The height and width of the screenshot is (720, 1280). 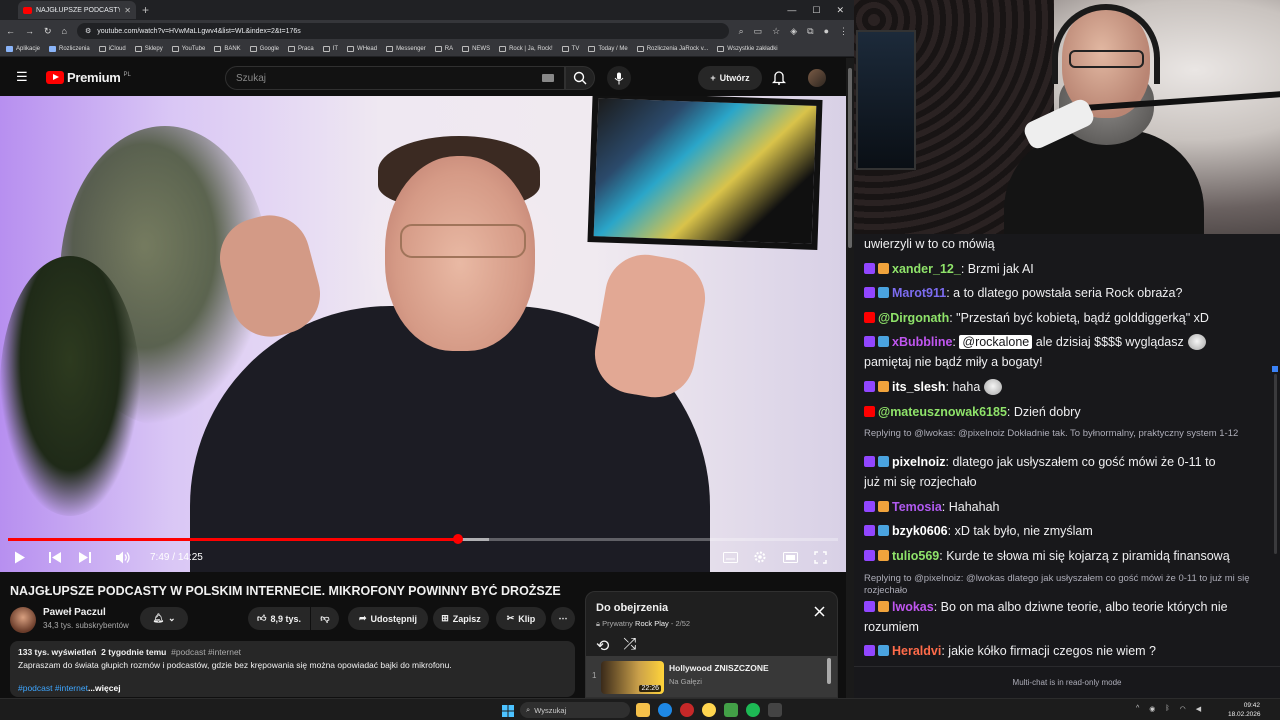 I want to click on miniplayer-button, so click(x=790, y=557).